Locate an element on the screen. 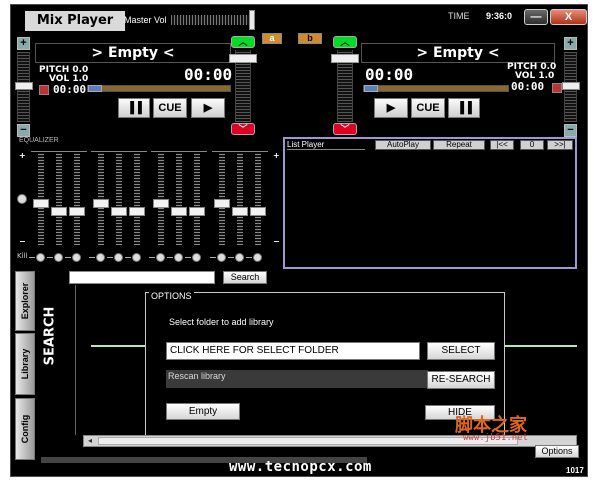 The height and width of the screenshot is (487, 600). options-title: OPTIONS is located at coordinates (171, 296).